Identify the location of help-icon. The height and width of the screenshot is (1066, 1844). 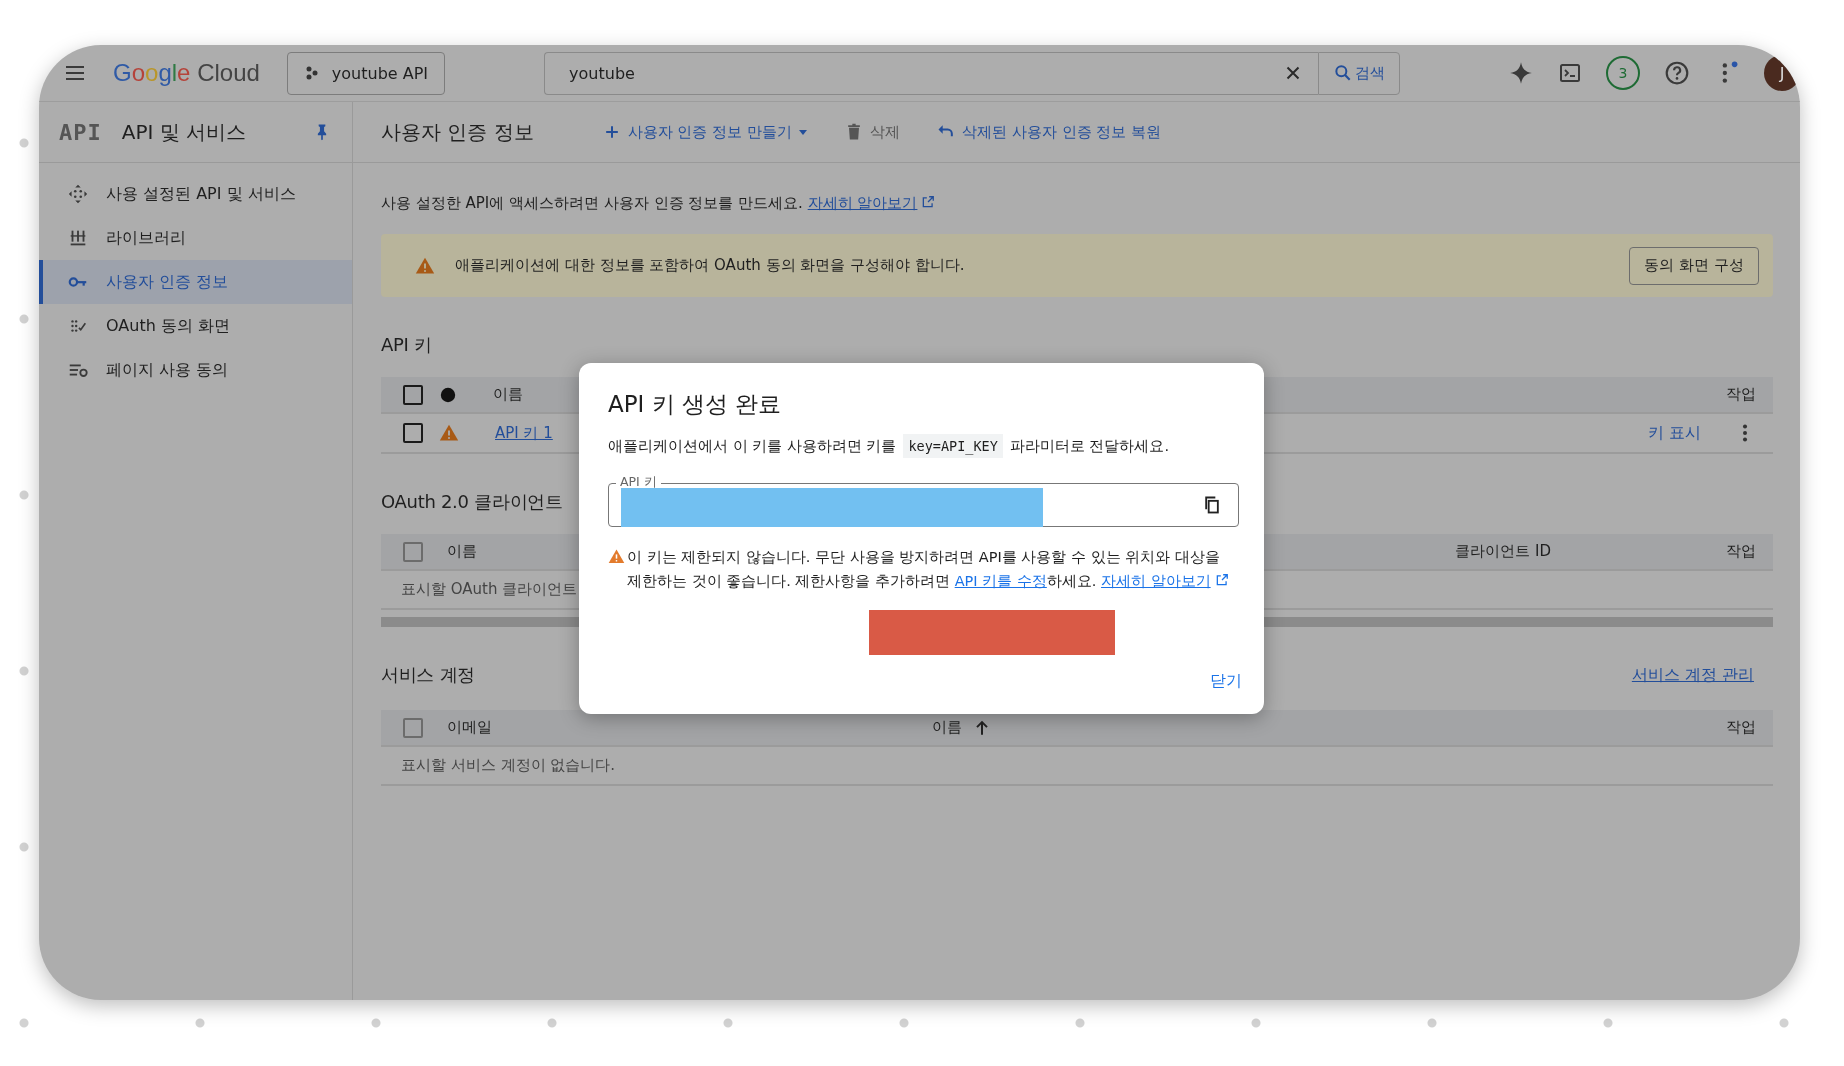
(1677, 73).